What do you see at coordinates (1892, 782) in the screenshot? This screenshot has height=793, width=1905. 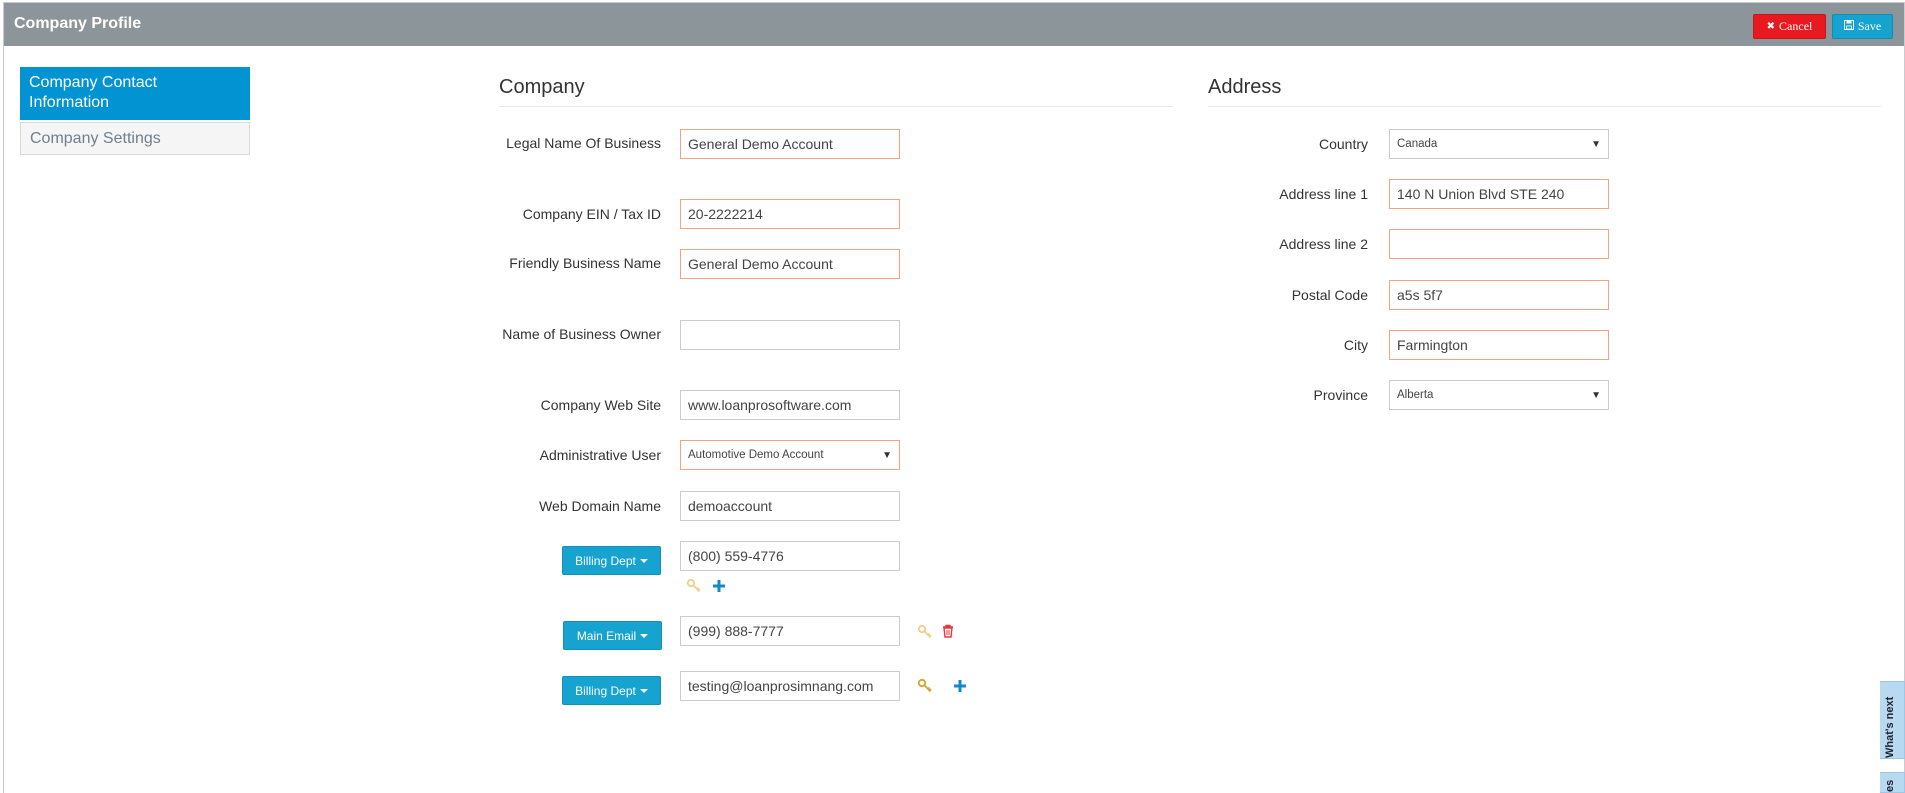 I see `side-tab-secondary: es` at bounding box center [1892, 782].